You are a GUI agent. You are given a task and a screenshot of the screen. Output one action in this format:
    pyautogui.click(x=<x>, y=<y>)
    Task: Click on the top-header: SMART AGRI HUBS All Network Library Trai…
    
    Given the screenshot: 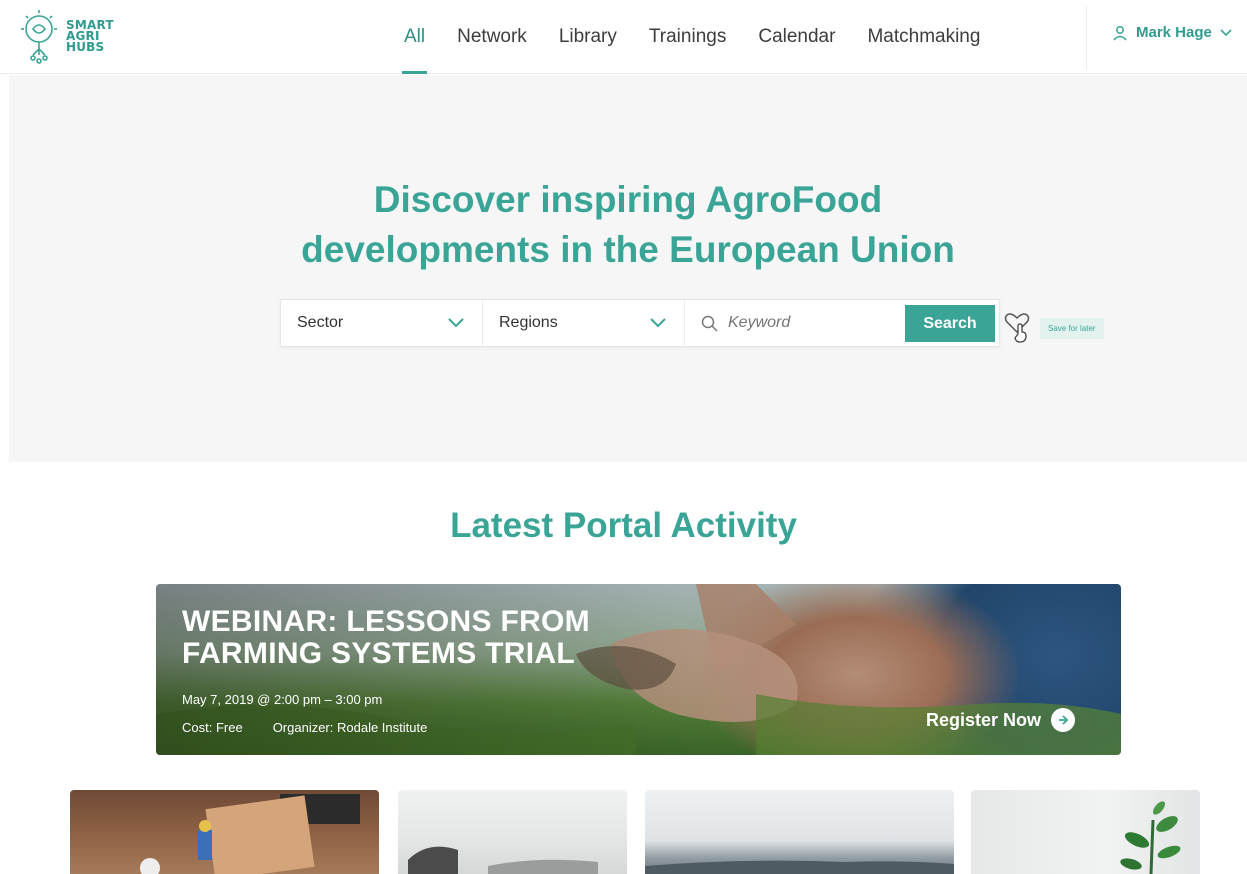 What is the action you would take?
    pyautogui.click(x=623, y=37)
    